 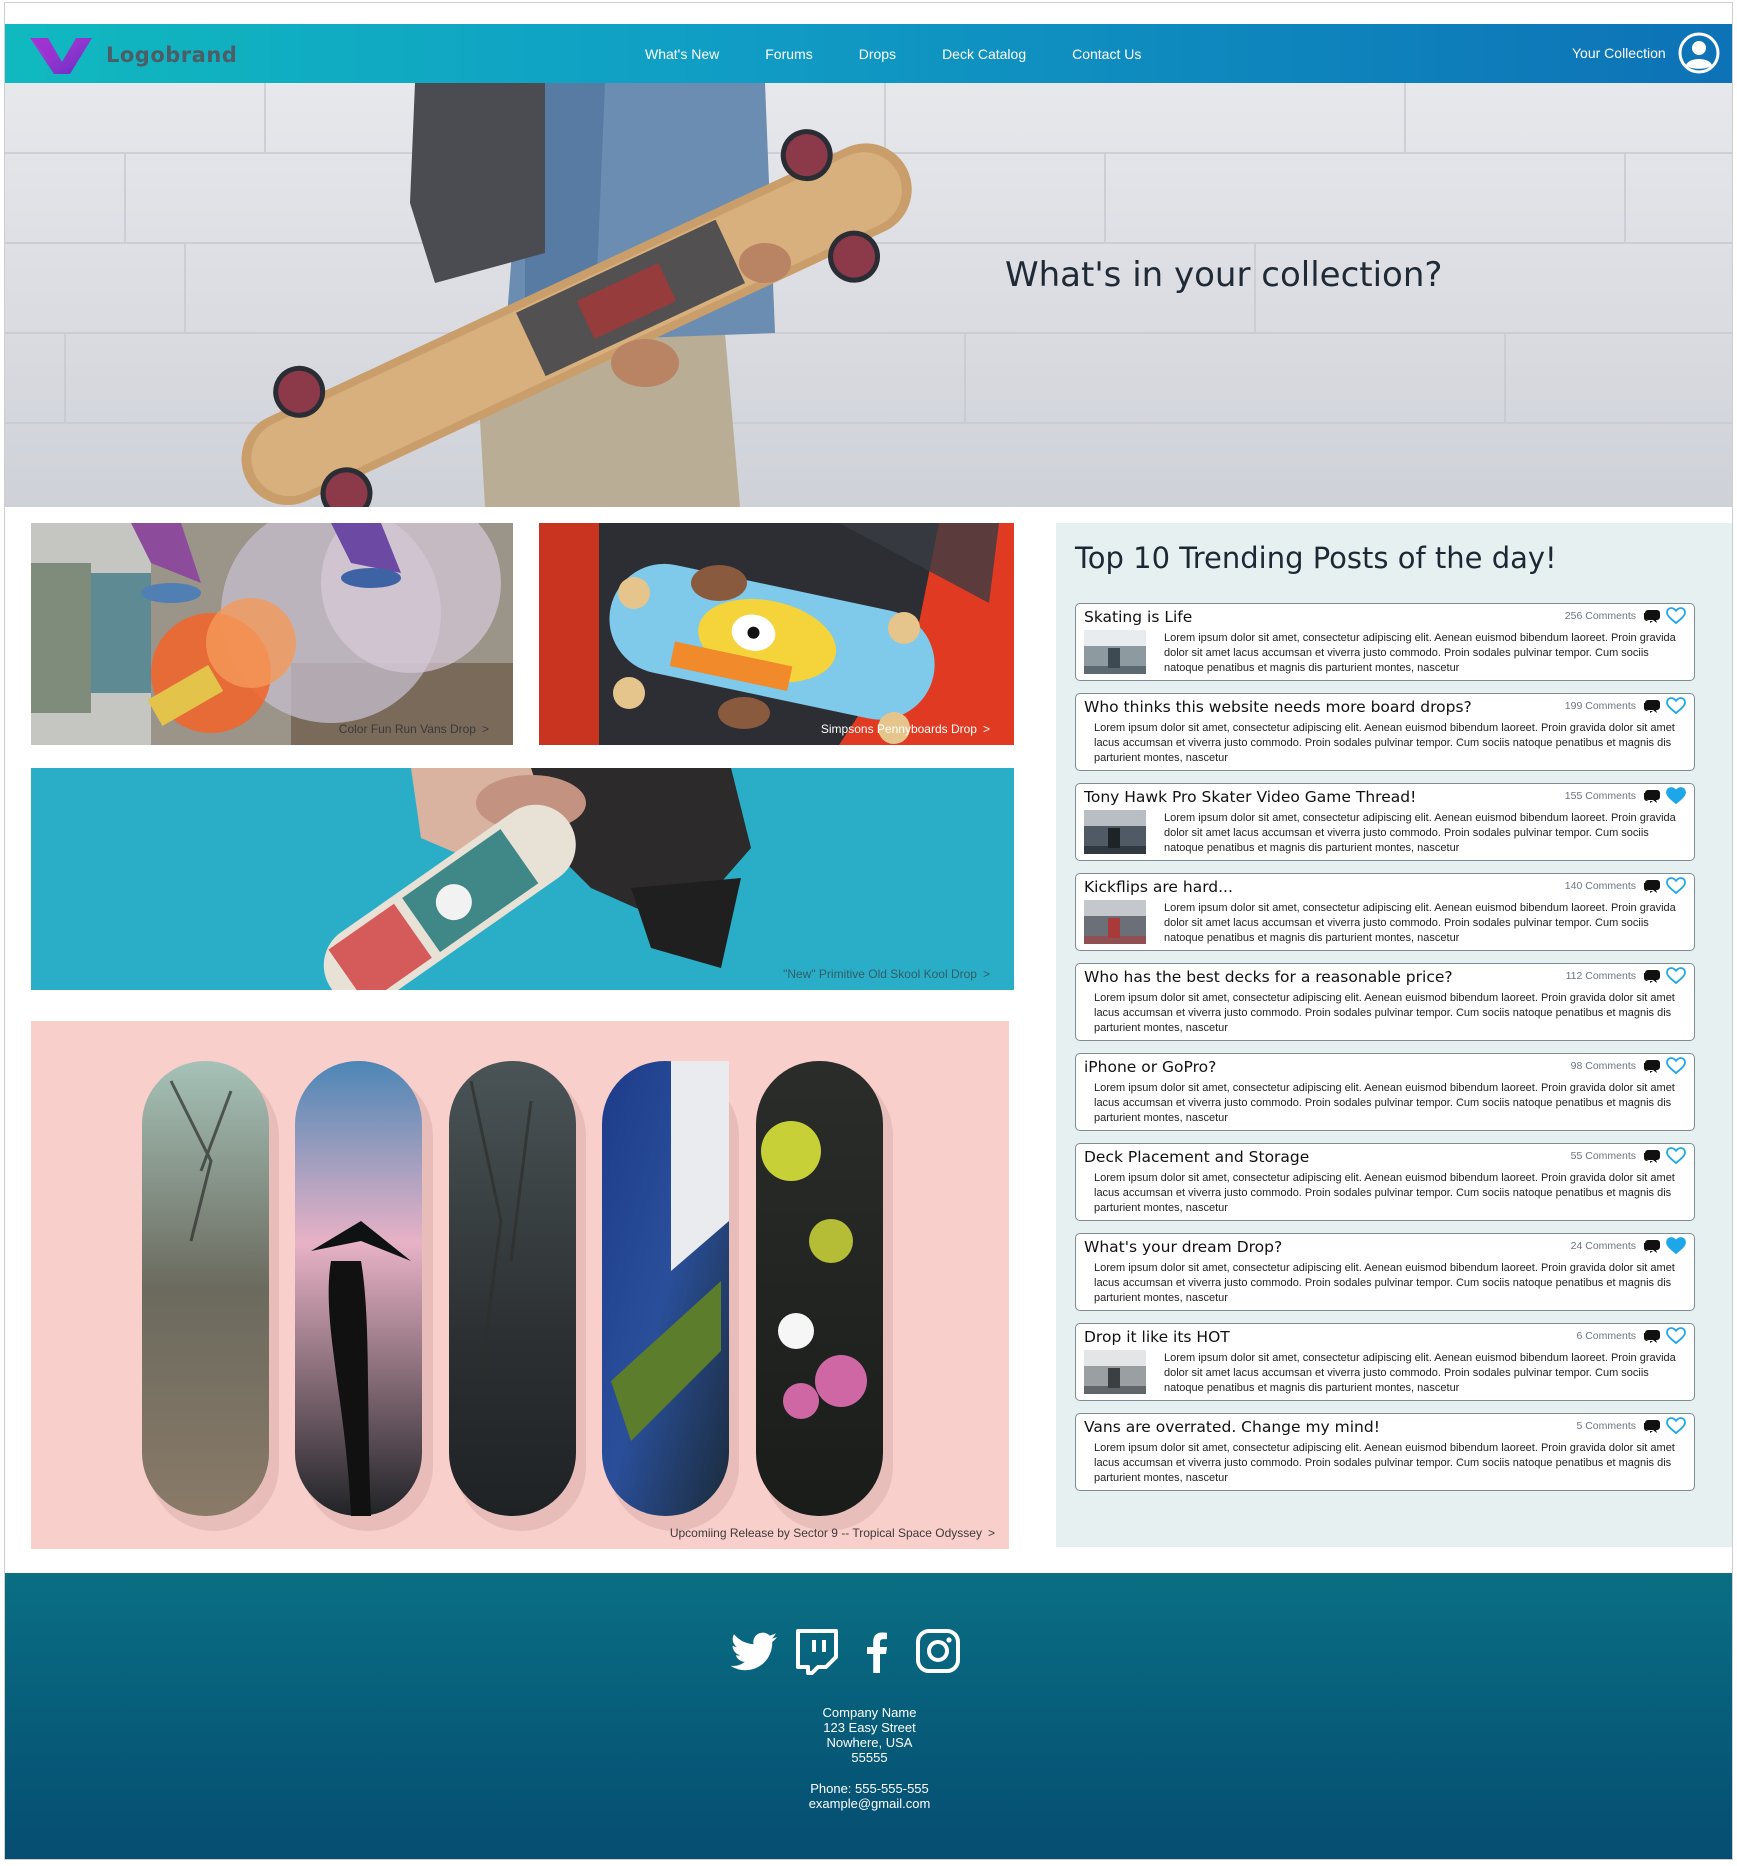 What do you see at coordinates (1250, 797) in the screenshot?
I see `post-title: Tony Hawk Pro Skater Video Game Thread!` at bounding box center [1250, 797].